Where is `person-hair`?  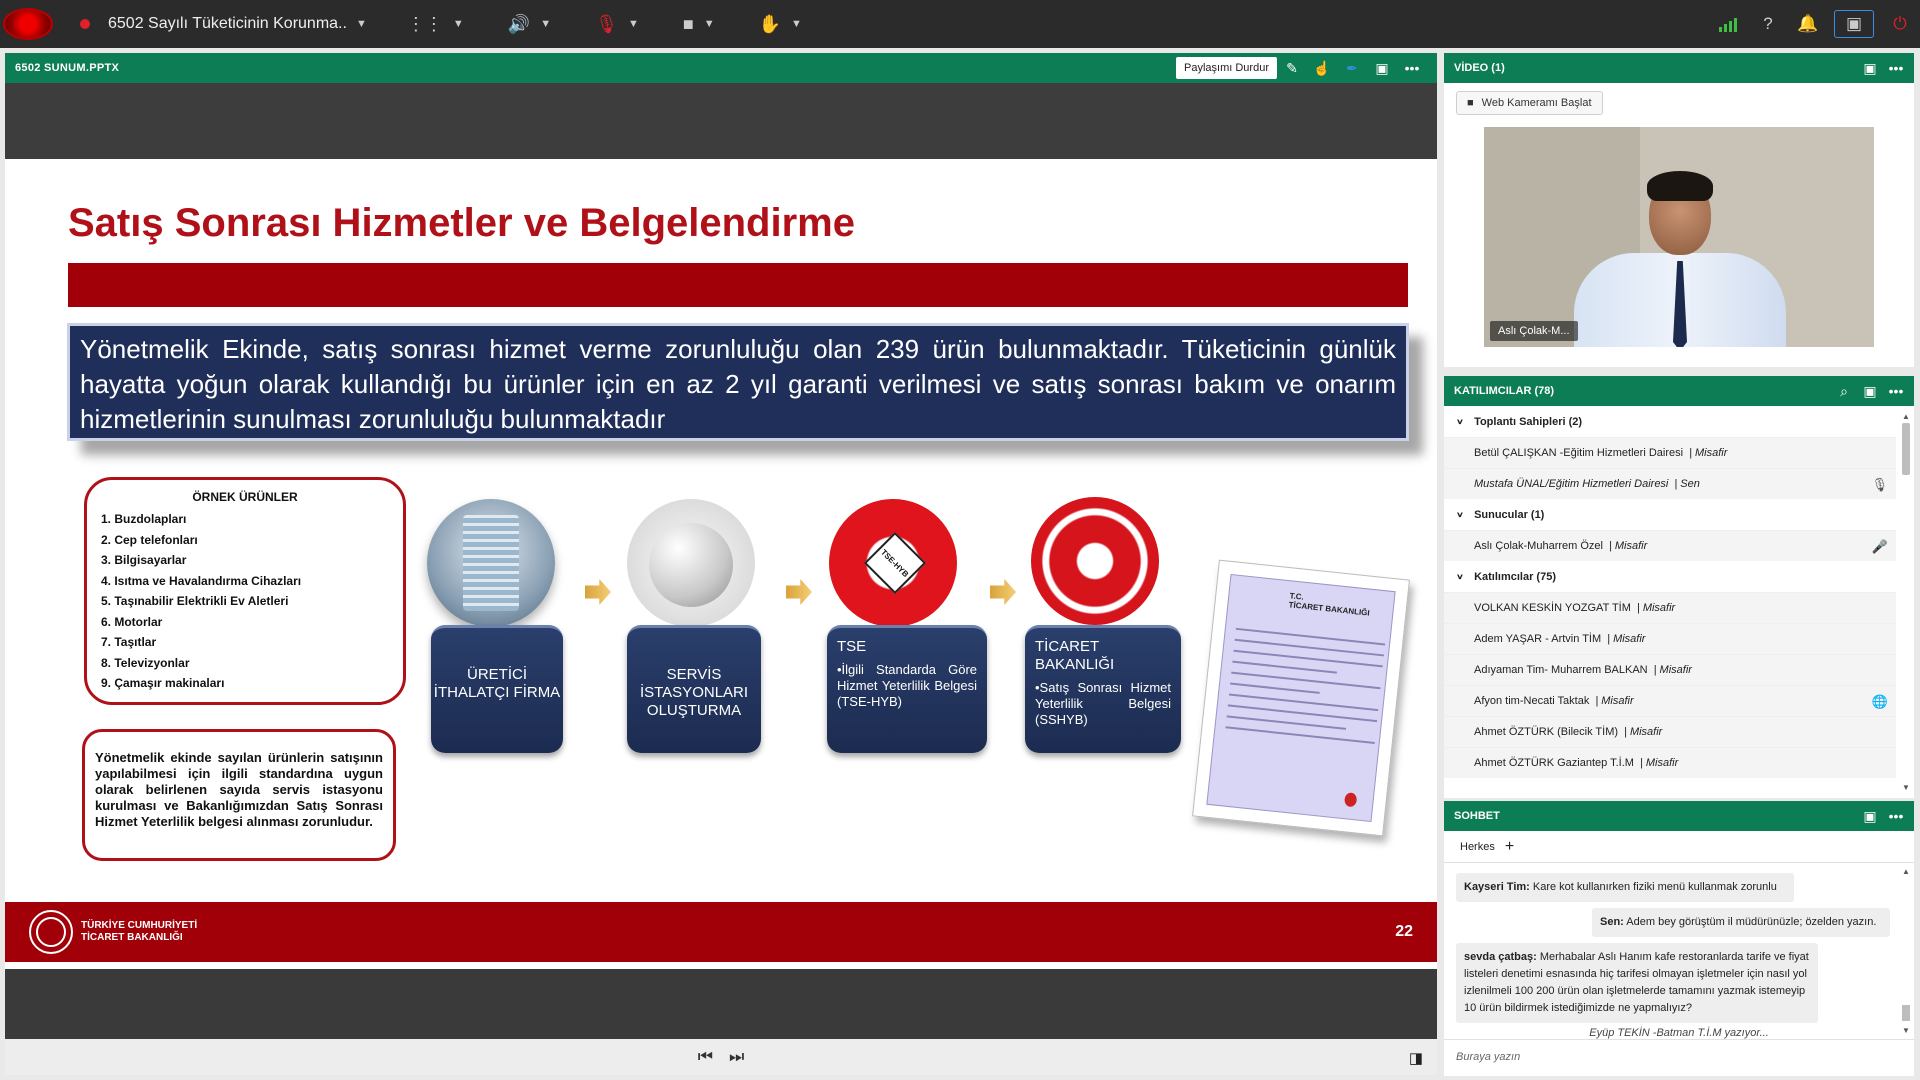 person-hair is located at coordinates (1680, 186).